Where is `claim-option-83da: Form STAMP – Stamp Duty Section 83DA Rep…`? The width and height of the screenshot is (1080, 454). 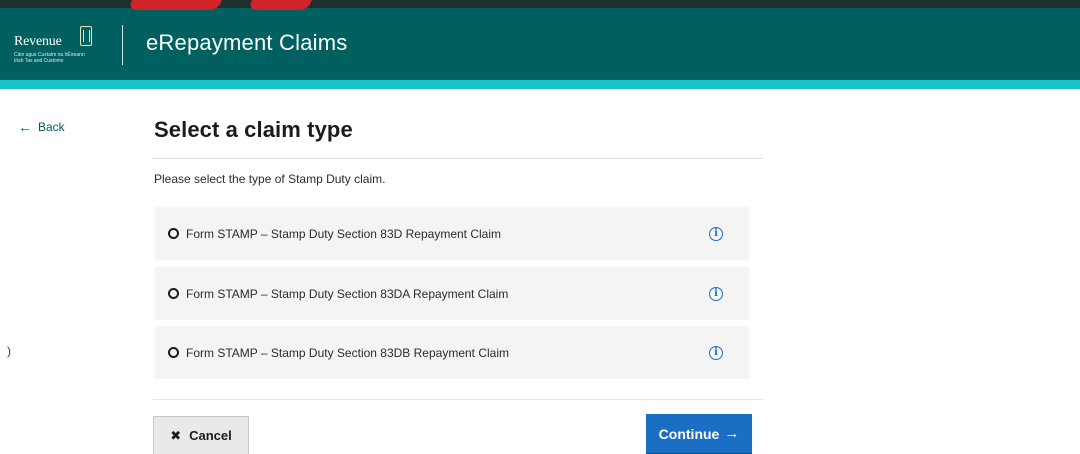
claim-option-83da: Form STAMP – Stamp Duty Section 83DA Rep… is located at coordinates (452, 293).